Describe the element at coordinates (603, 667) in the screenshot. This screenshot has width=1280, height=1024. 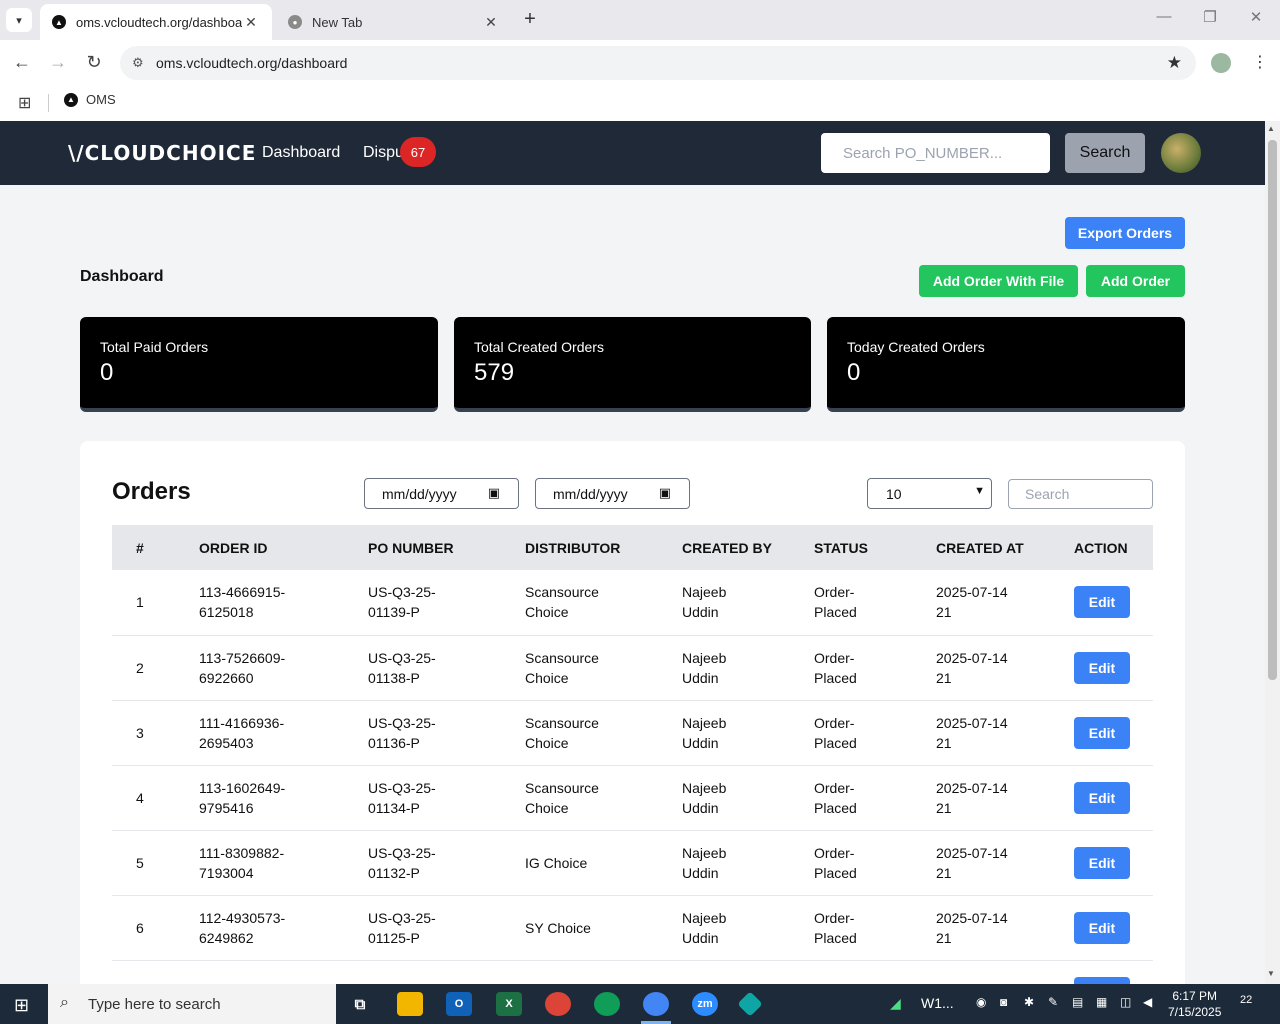
I see `distributor-cell: Scansource Choice` at that location.